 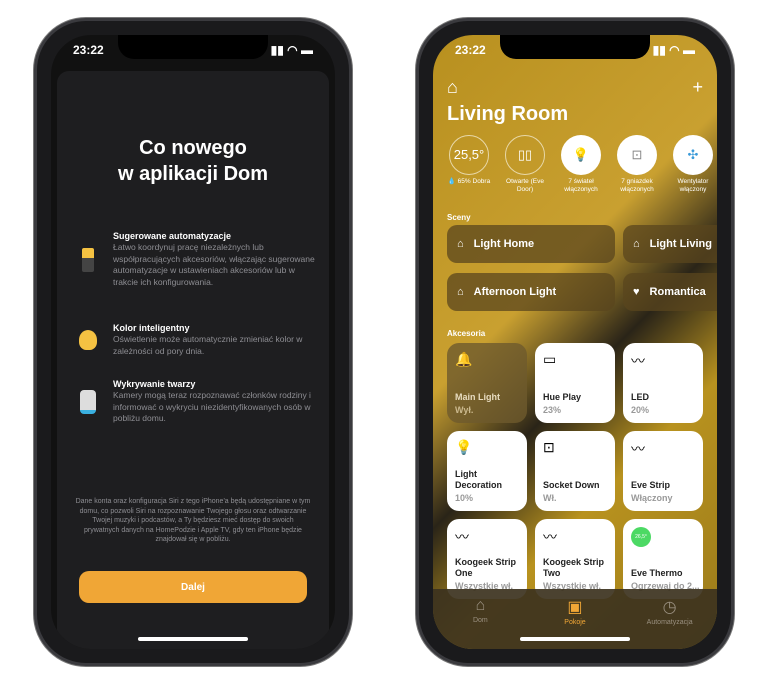 I want to click on scene-button: ⌂ Afternoon Light, so click(x=531, y=292).